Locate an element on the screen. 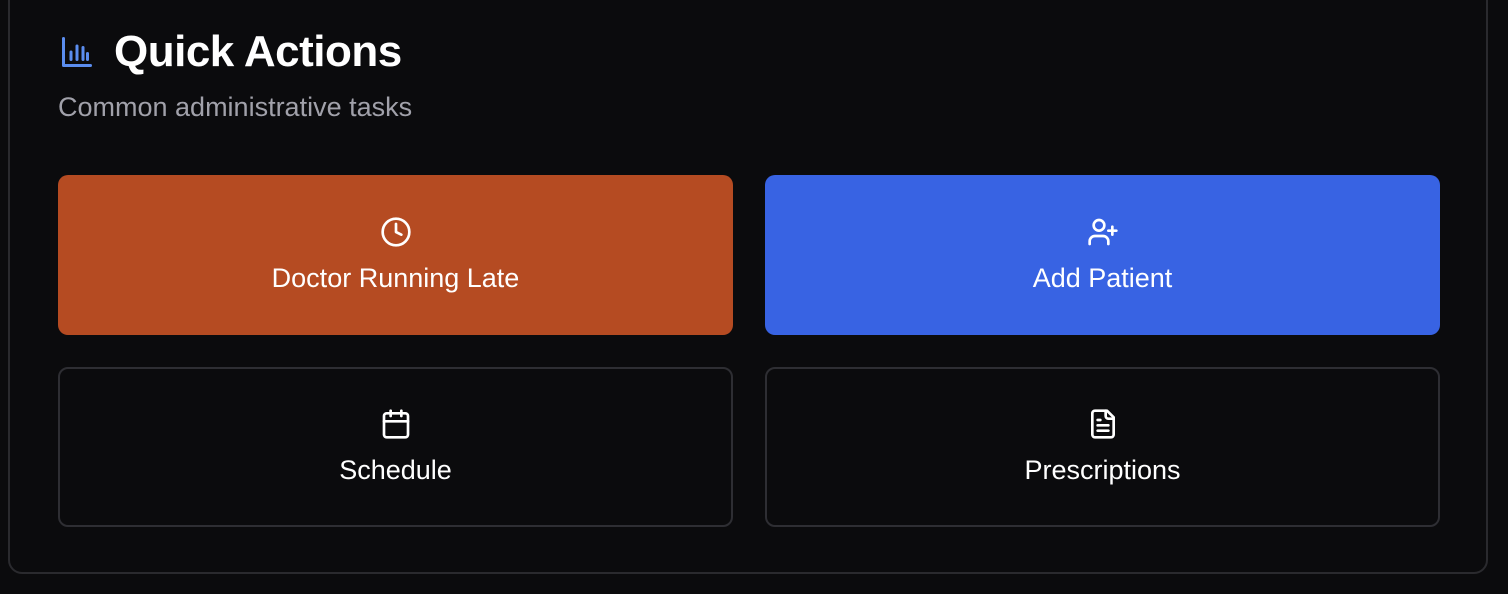  action-label: Doctor Running Late is located at coordinates (395, 278).